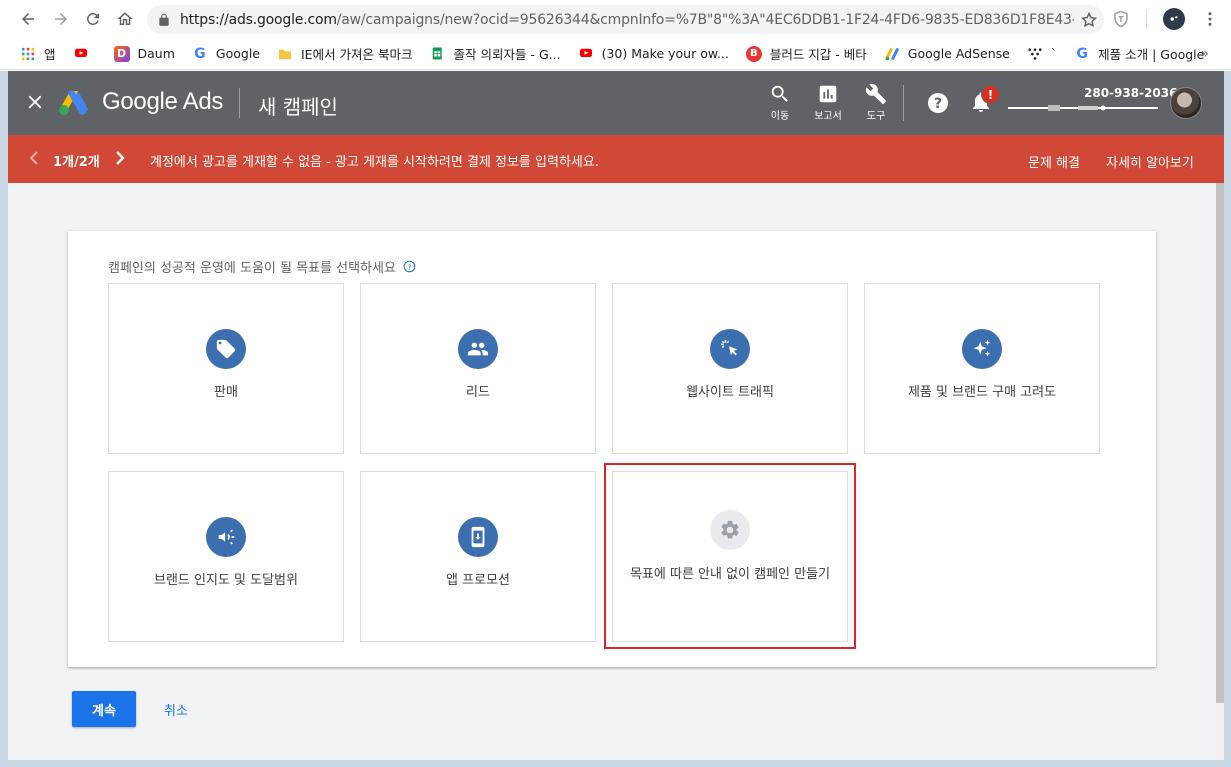  I want to click on wrench-icon, so click(876, 94).